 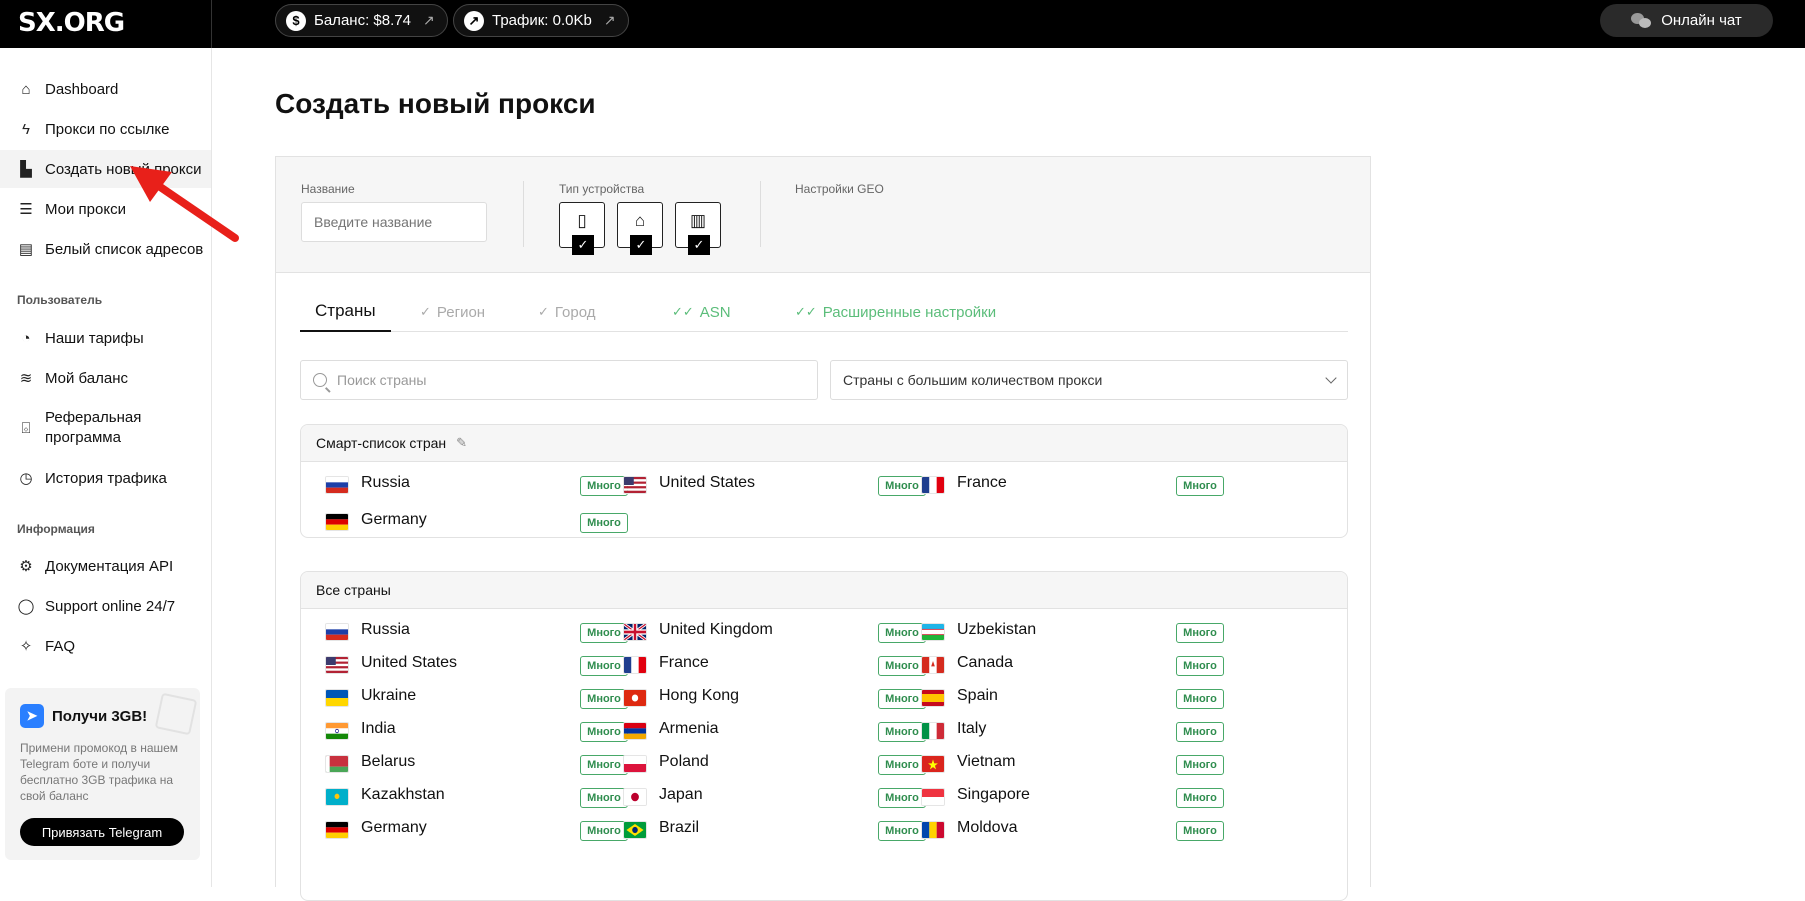 I want to click on country-name: Italy, so click(x=972, y=728).